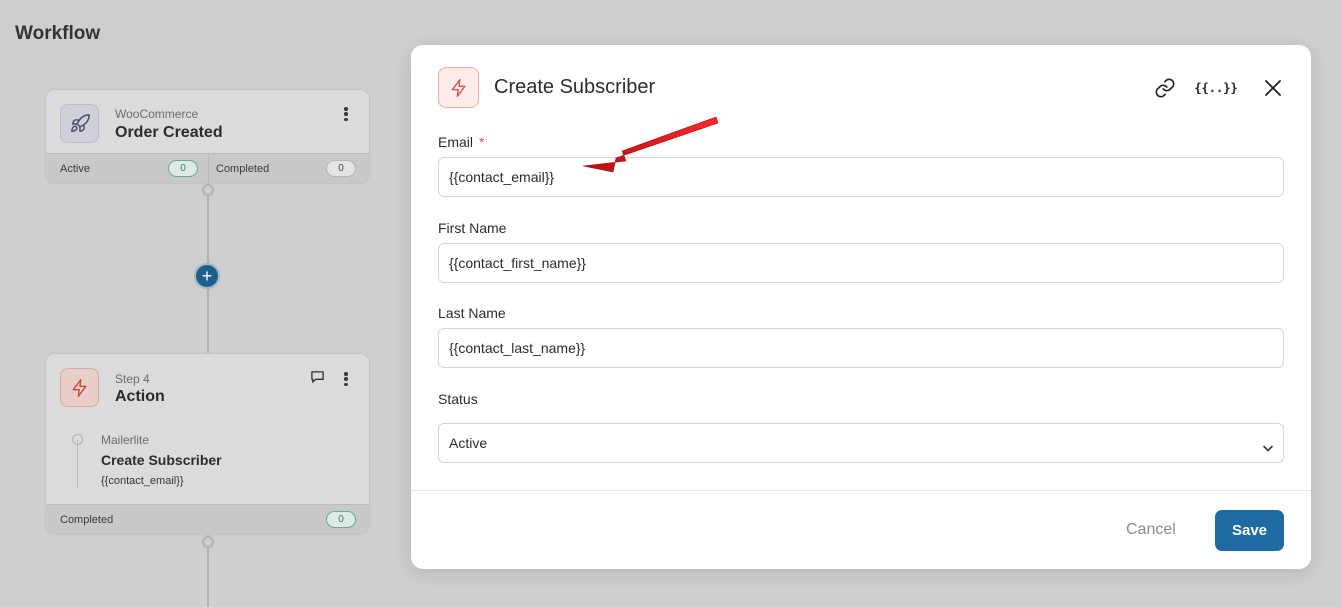  Describe the element at coordinates (482, 142) in the screenshot. I see `required-mark: *` at that location.